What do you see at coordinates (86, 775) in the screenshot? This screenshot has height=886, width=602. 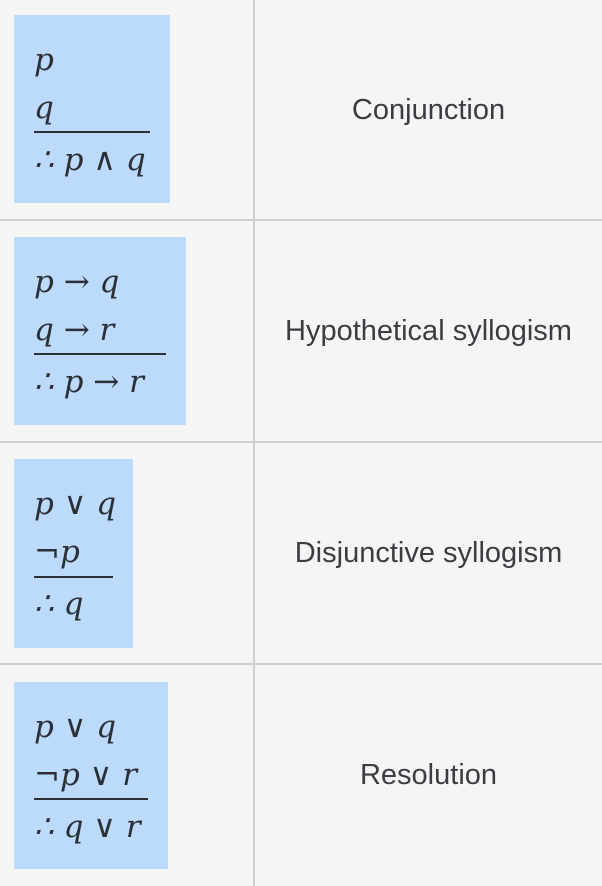 I see `premise-2: ¬p ∨ r` at bounding box center [86, 775].